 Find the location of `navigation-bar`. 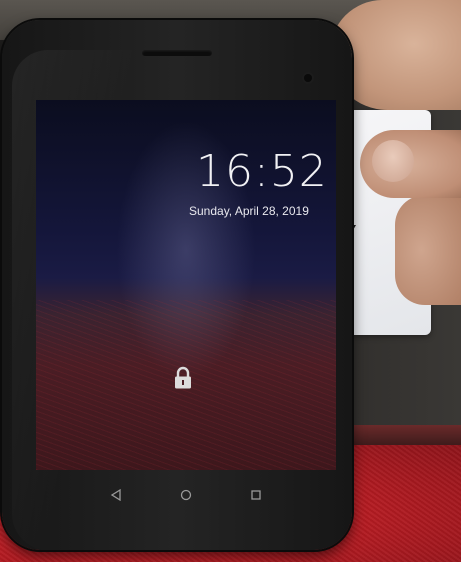

navigation-bar is located at coordinates (185, 495).